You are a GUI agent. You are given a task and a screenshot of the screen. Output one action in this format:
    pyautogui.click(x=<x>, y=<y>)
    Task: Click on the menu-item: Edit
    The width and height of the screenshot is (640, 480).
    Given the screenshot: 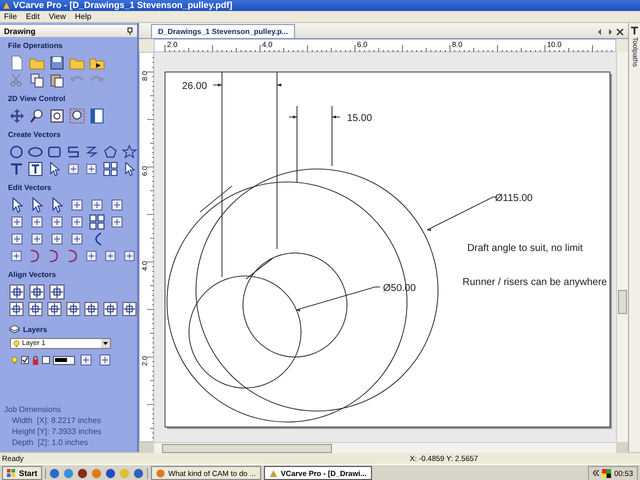 What is the action you would take?
    pyautogui.click(x=33, y=16)
    